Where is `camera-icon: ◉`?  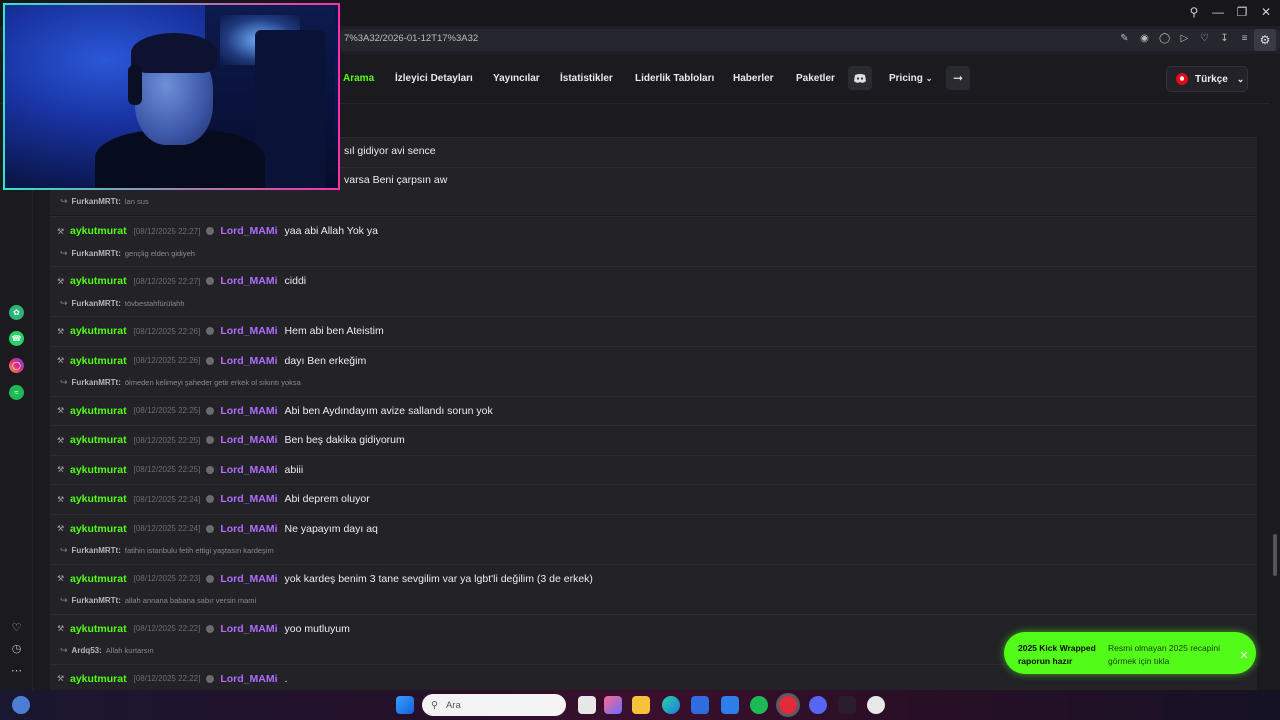
camera-icon: ◉ is located at coordinates (1144, 39).